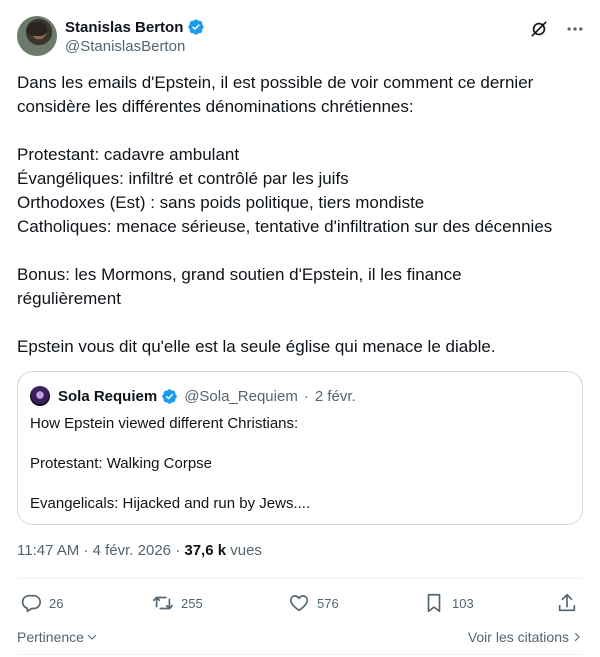 The image size is (600, 657). What do you see at coordinates (56, 603) in the screenshot?
I see `reply-count: 26` at bounding box center [56, 603].